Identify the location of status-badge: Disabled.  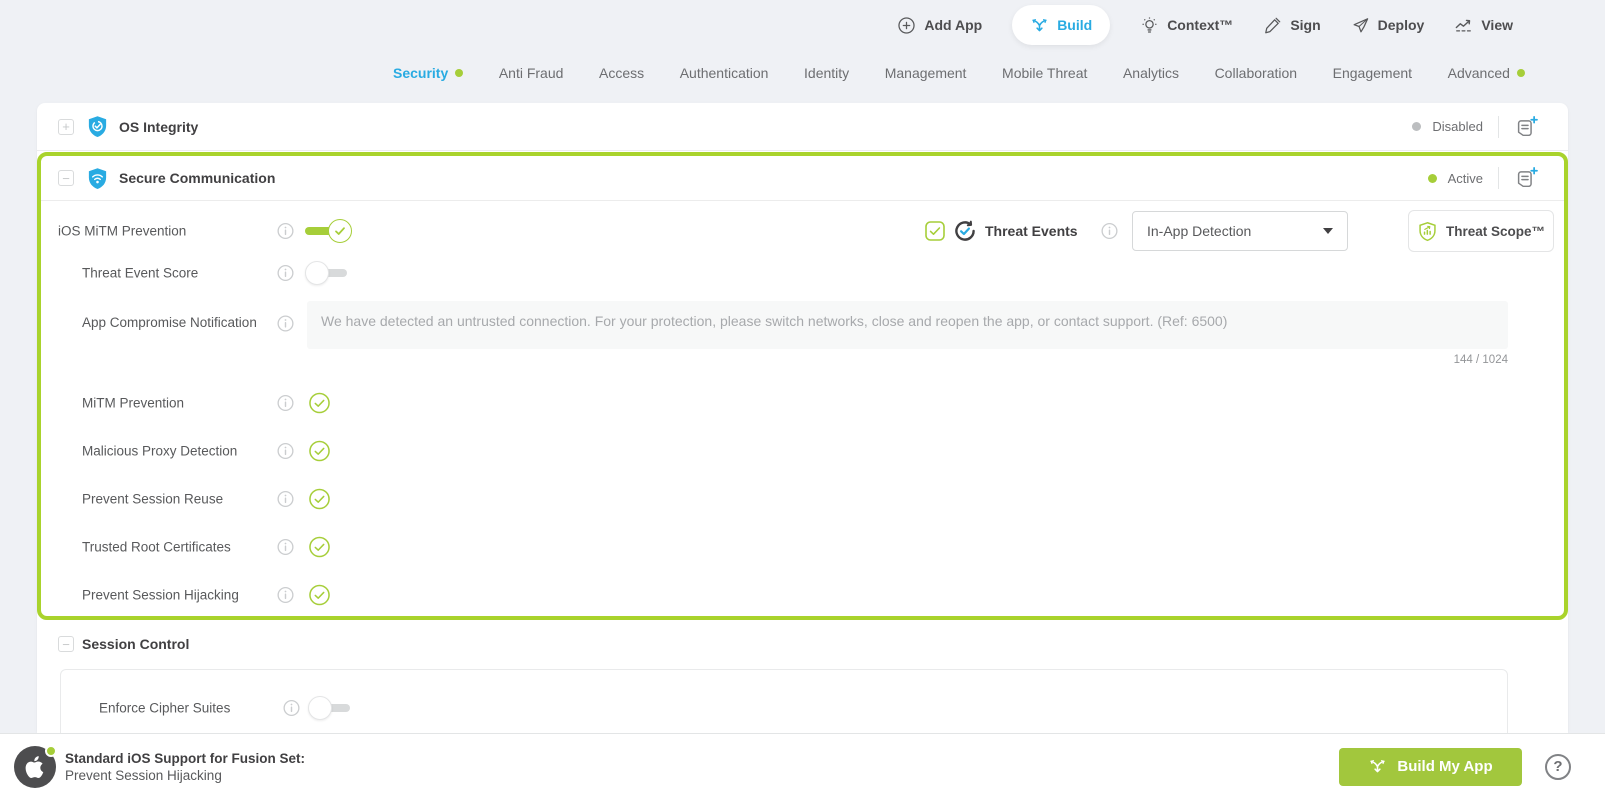
(1457, 126).